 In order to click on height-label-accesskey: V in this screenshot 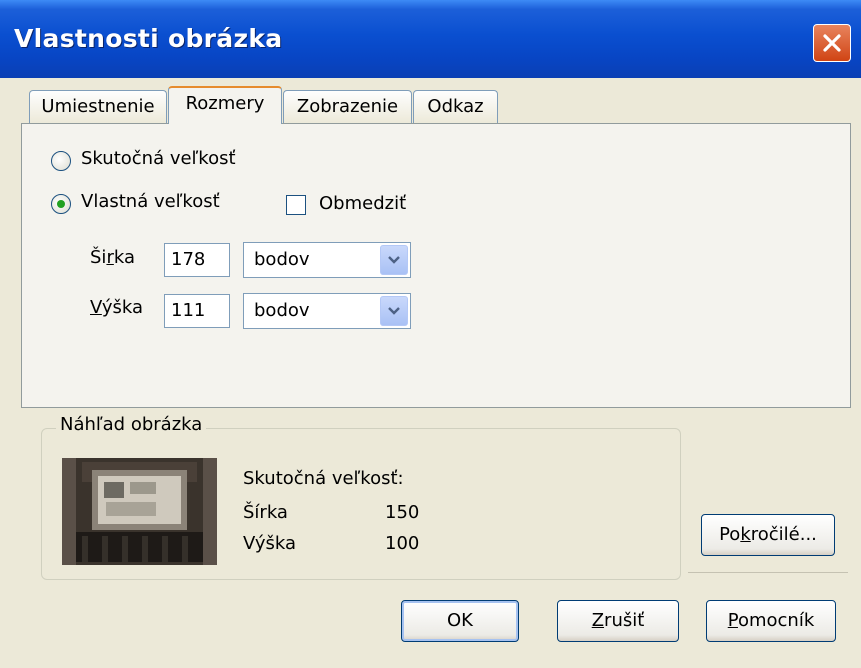, I will do `click(96, 307)`.